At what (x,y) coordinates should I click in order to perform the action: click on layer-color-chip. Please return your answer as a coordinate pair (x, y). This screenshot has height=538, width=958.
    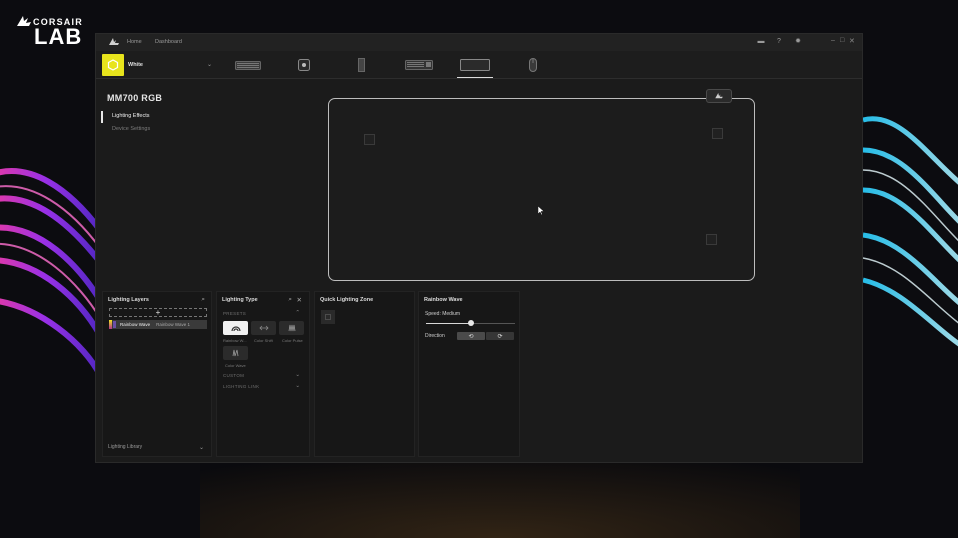
    Looking at the image, I should click on (114, 324).